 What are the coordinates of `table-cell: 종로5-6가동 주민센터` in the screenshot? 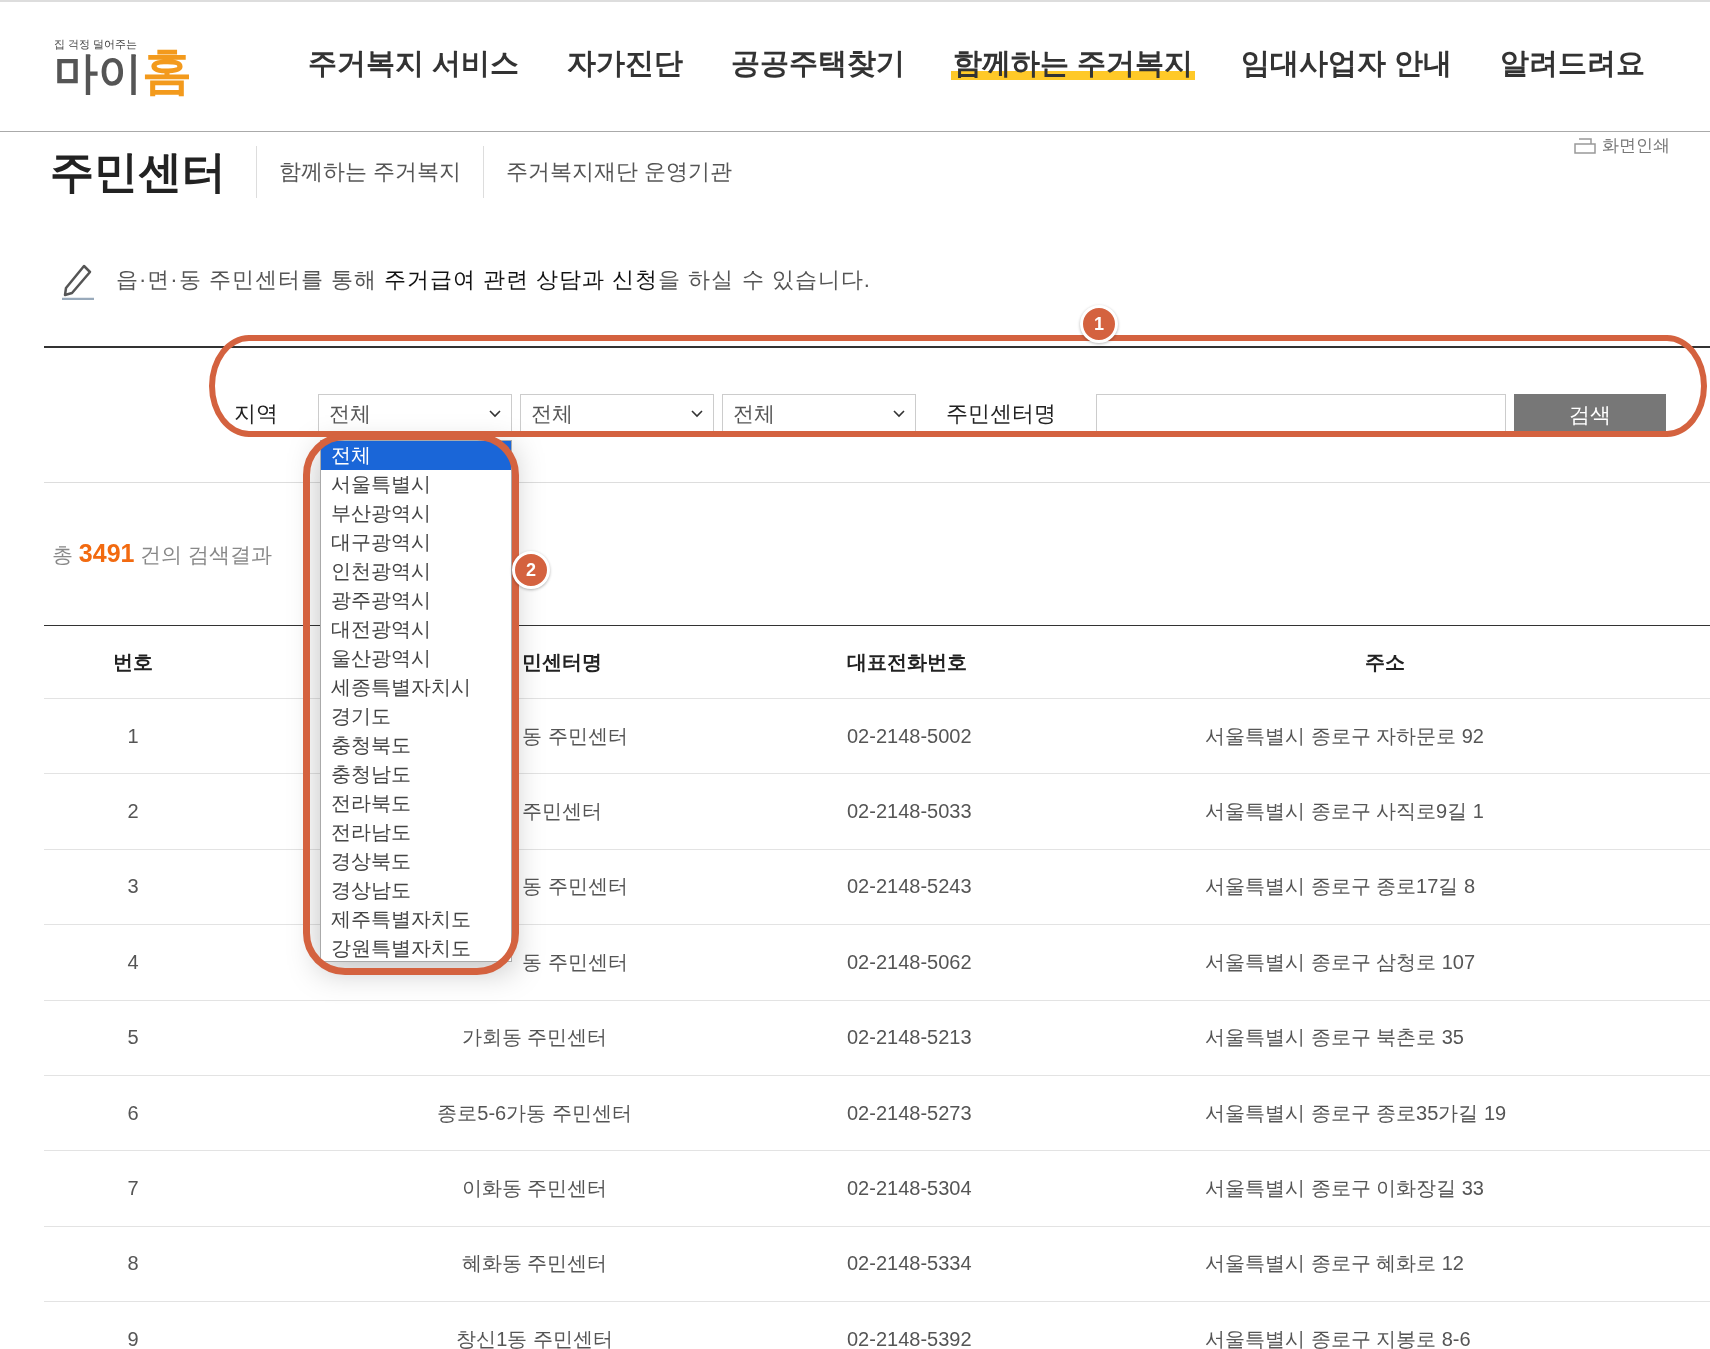 It's located at (534, 1112).